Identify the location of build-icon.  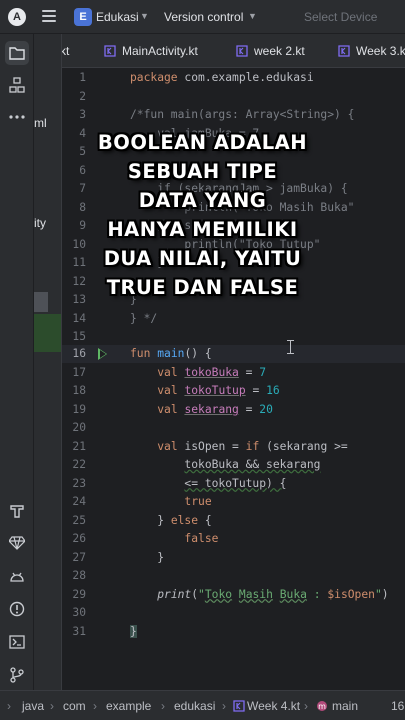
(17, 511).